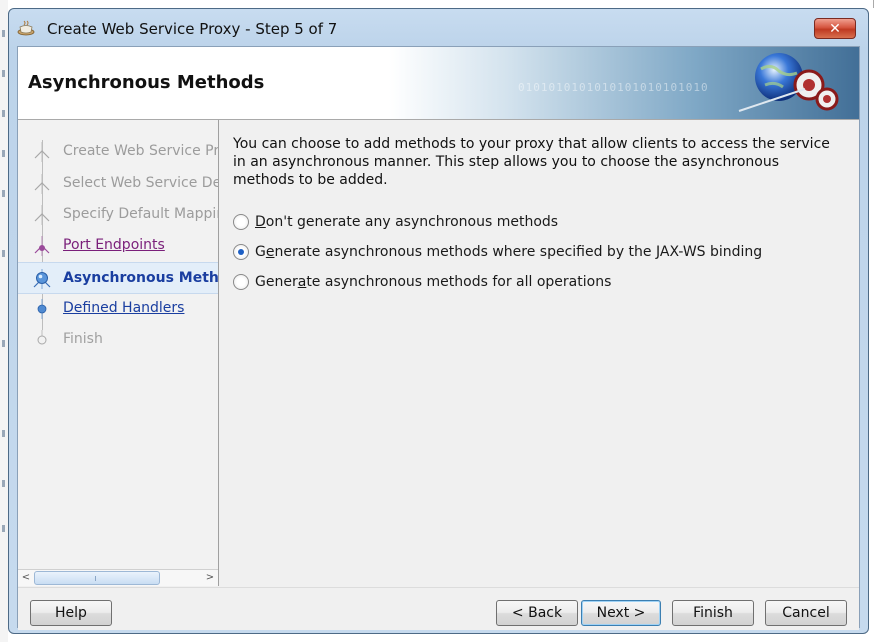 This screenshot has height=642, width=877. Describe the element at coordinates (873, 4) in the screenshot. I see `desktop-edge-mark` at that location.